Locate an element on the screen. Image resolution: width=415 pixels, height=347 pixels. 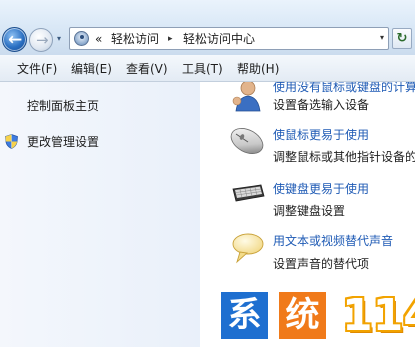
watermark-logo-number: 114 is located at coordinates (378, 315).